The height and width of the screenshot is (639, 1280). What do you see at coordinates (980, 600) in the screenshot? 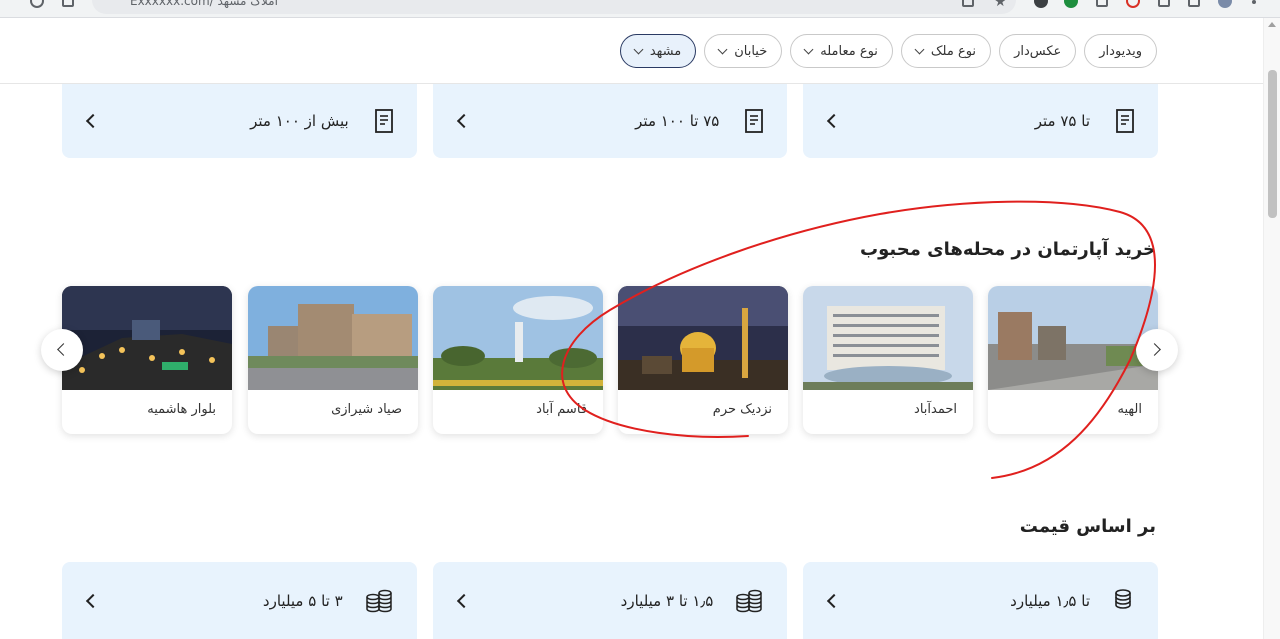
I see `price-card: تا ۱٫۵ میلیارد` at bounding box center [980, 600].